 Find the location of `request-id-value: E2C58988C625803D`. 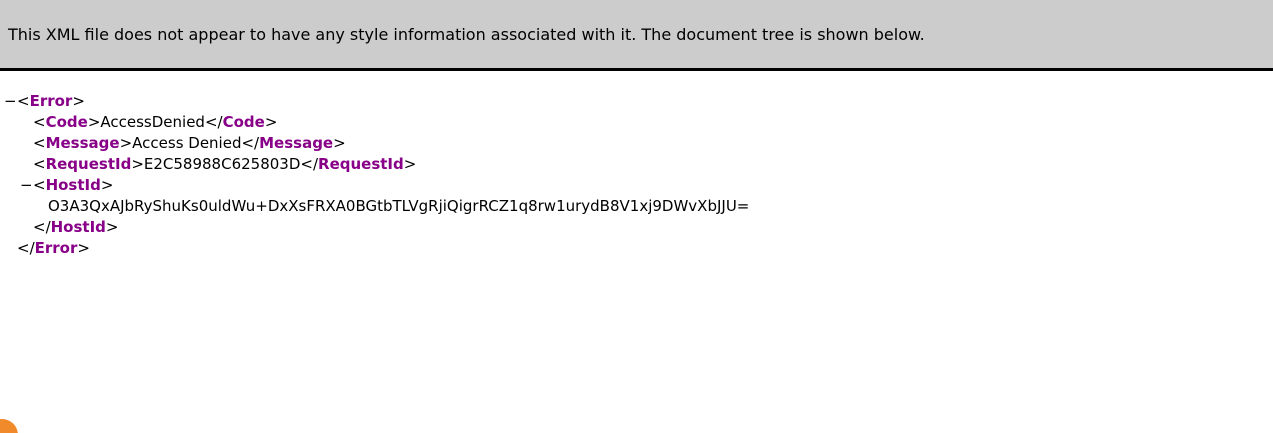

request-id-value: E2C58988C625803D is located at coordinates (222, 164).